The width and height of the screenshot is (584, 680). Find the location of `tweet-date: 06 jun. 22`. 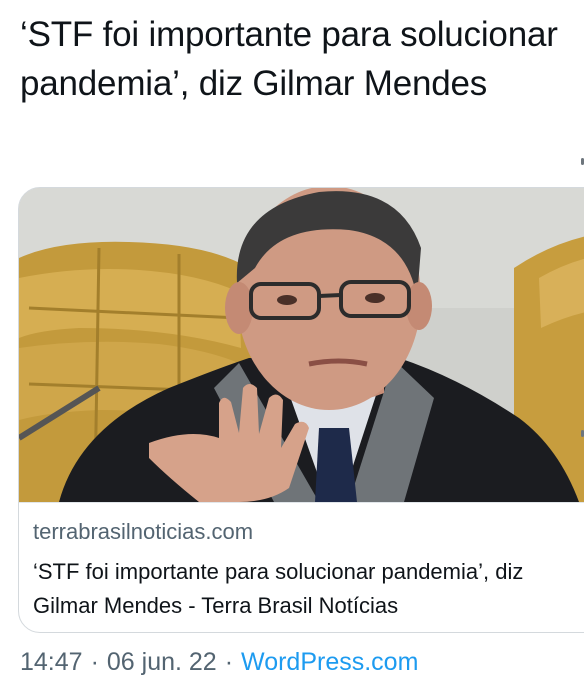

tweet-date: 06 jun. 22 is located at coordinates (162, 662).